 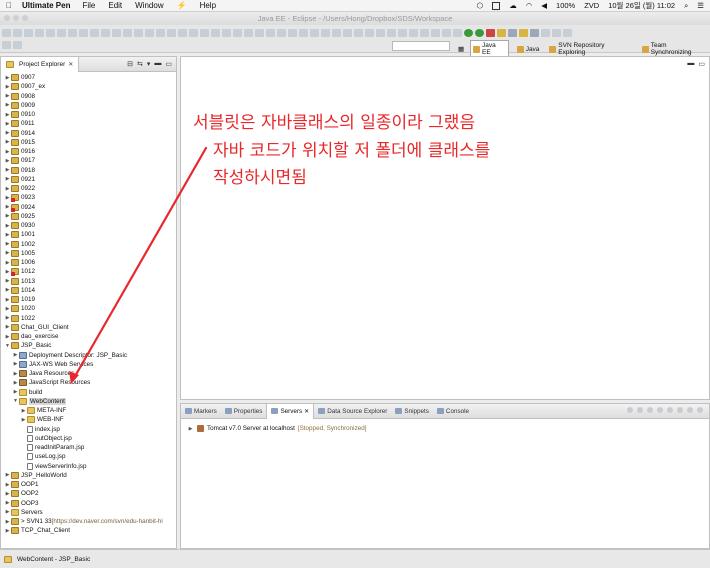 I want to click on tree-row: ▶ 1005, so click(x=88, y=253).